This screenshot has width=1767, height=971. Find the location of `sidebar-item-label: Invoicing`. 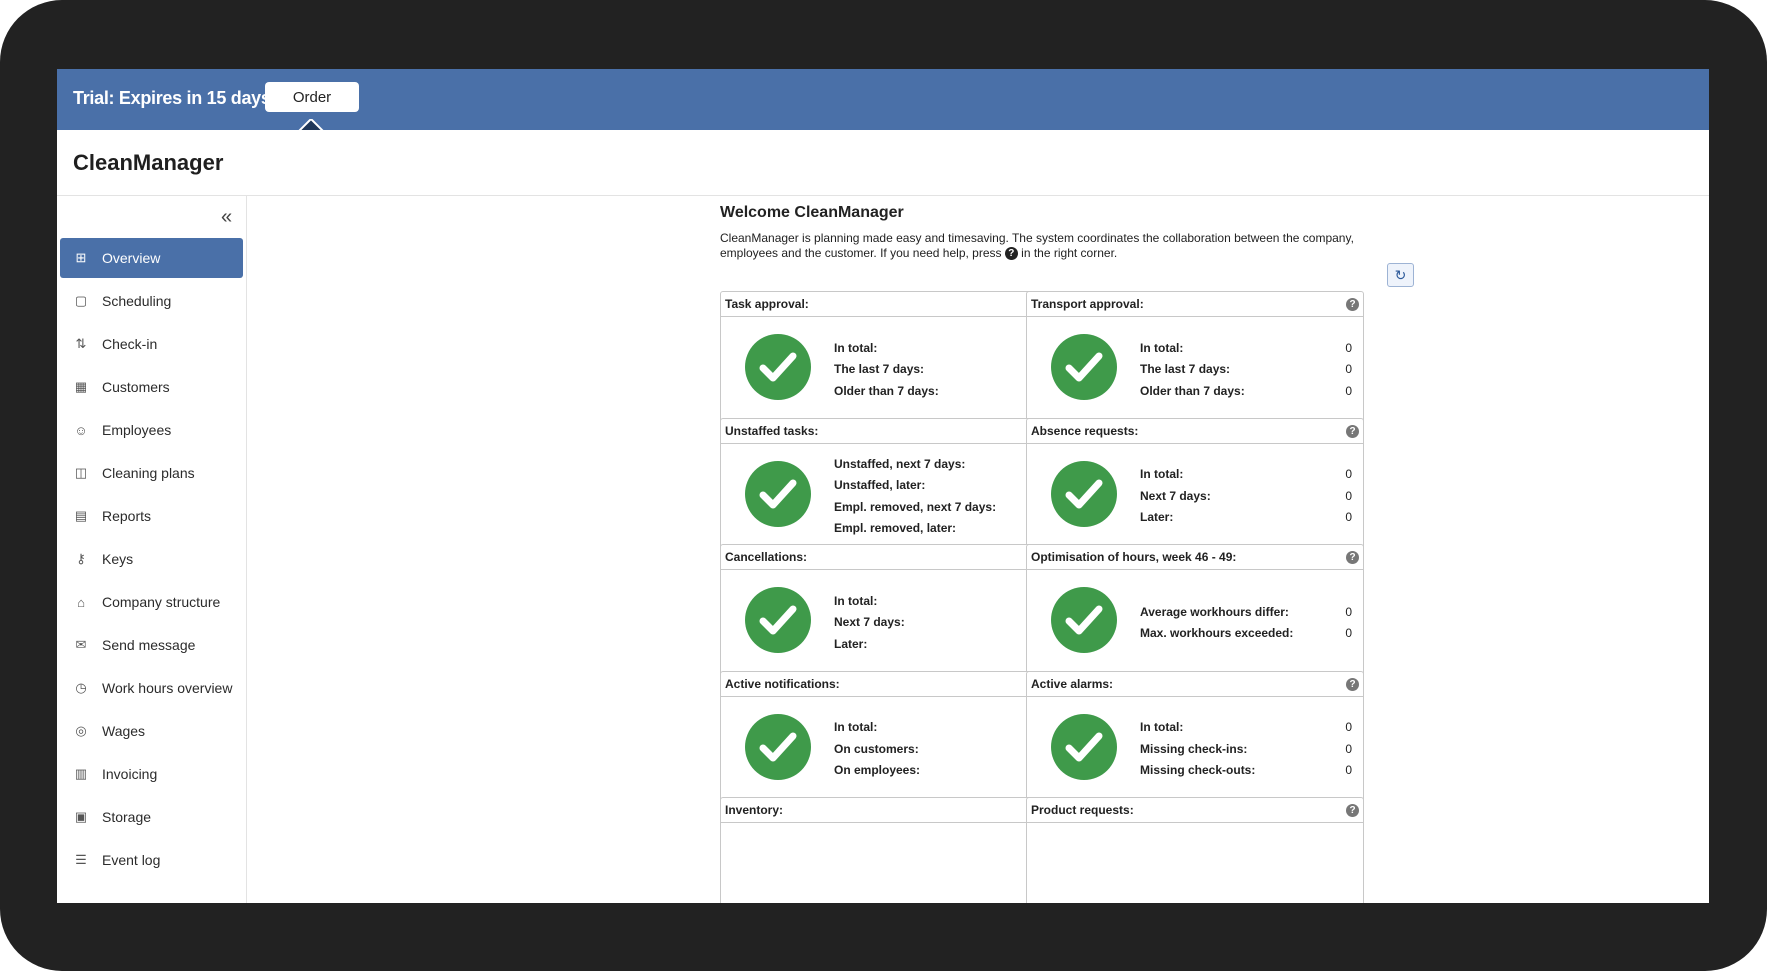

sidebar-item-label: Invoicing is located at coordinates (130, 774).